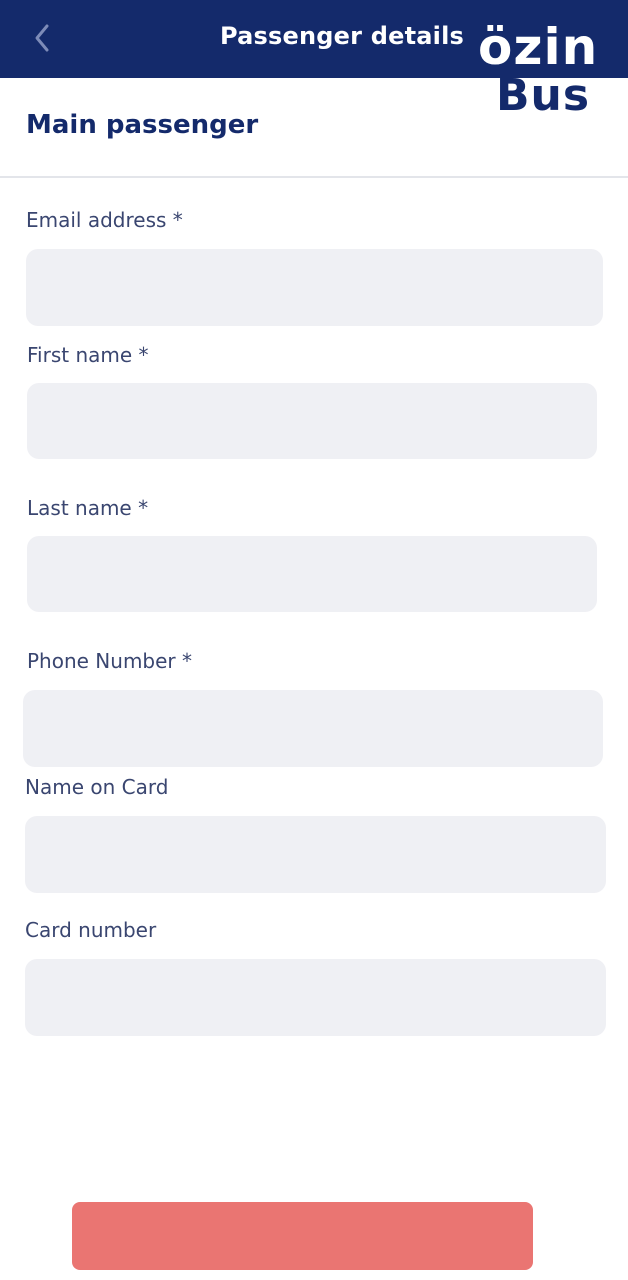 The image size is (628, 1280). I want to click on email-label: Email address *, so click(104, 220).